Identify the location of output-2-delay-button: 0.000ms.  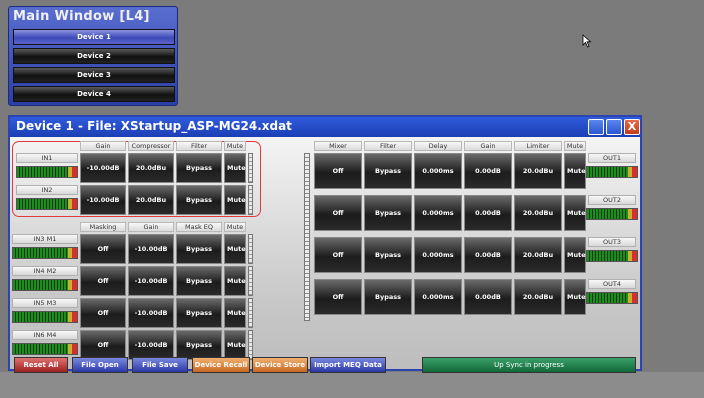
(438, 213).